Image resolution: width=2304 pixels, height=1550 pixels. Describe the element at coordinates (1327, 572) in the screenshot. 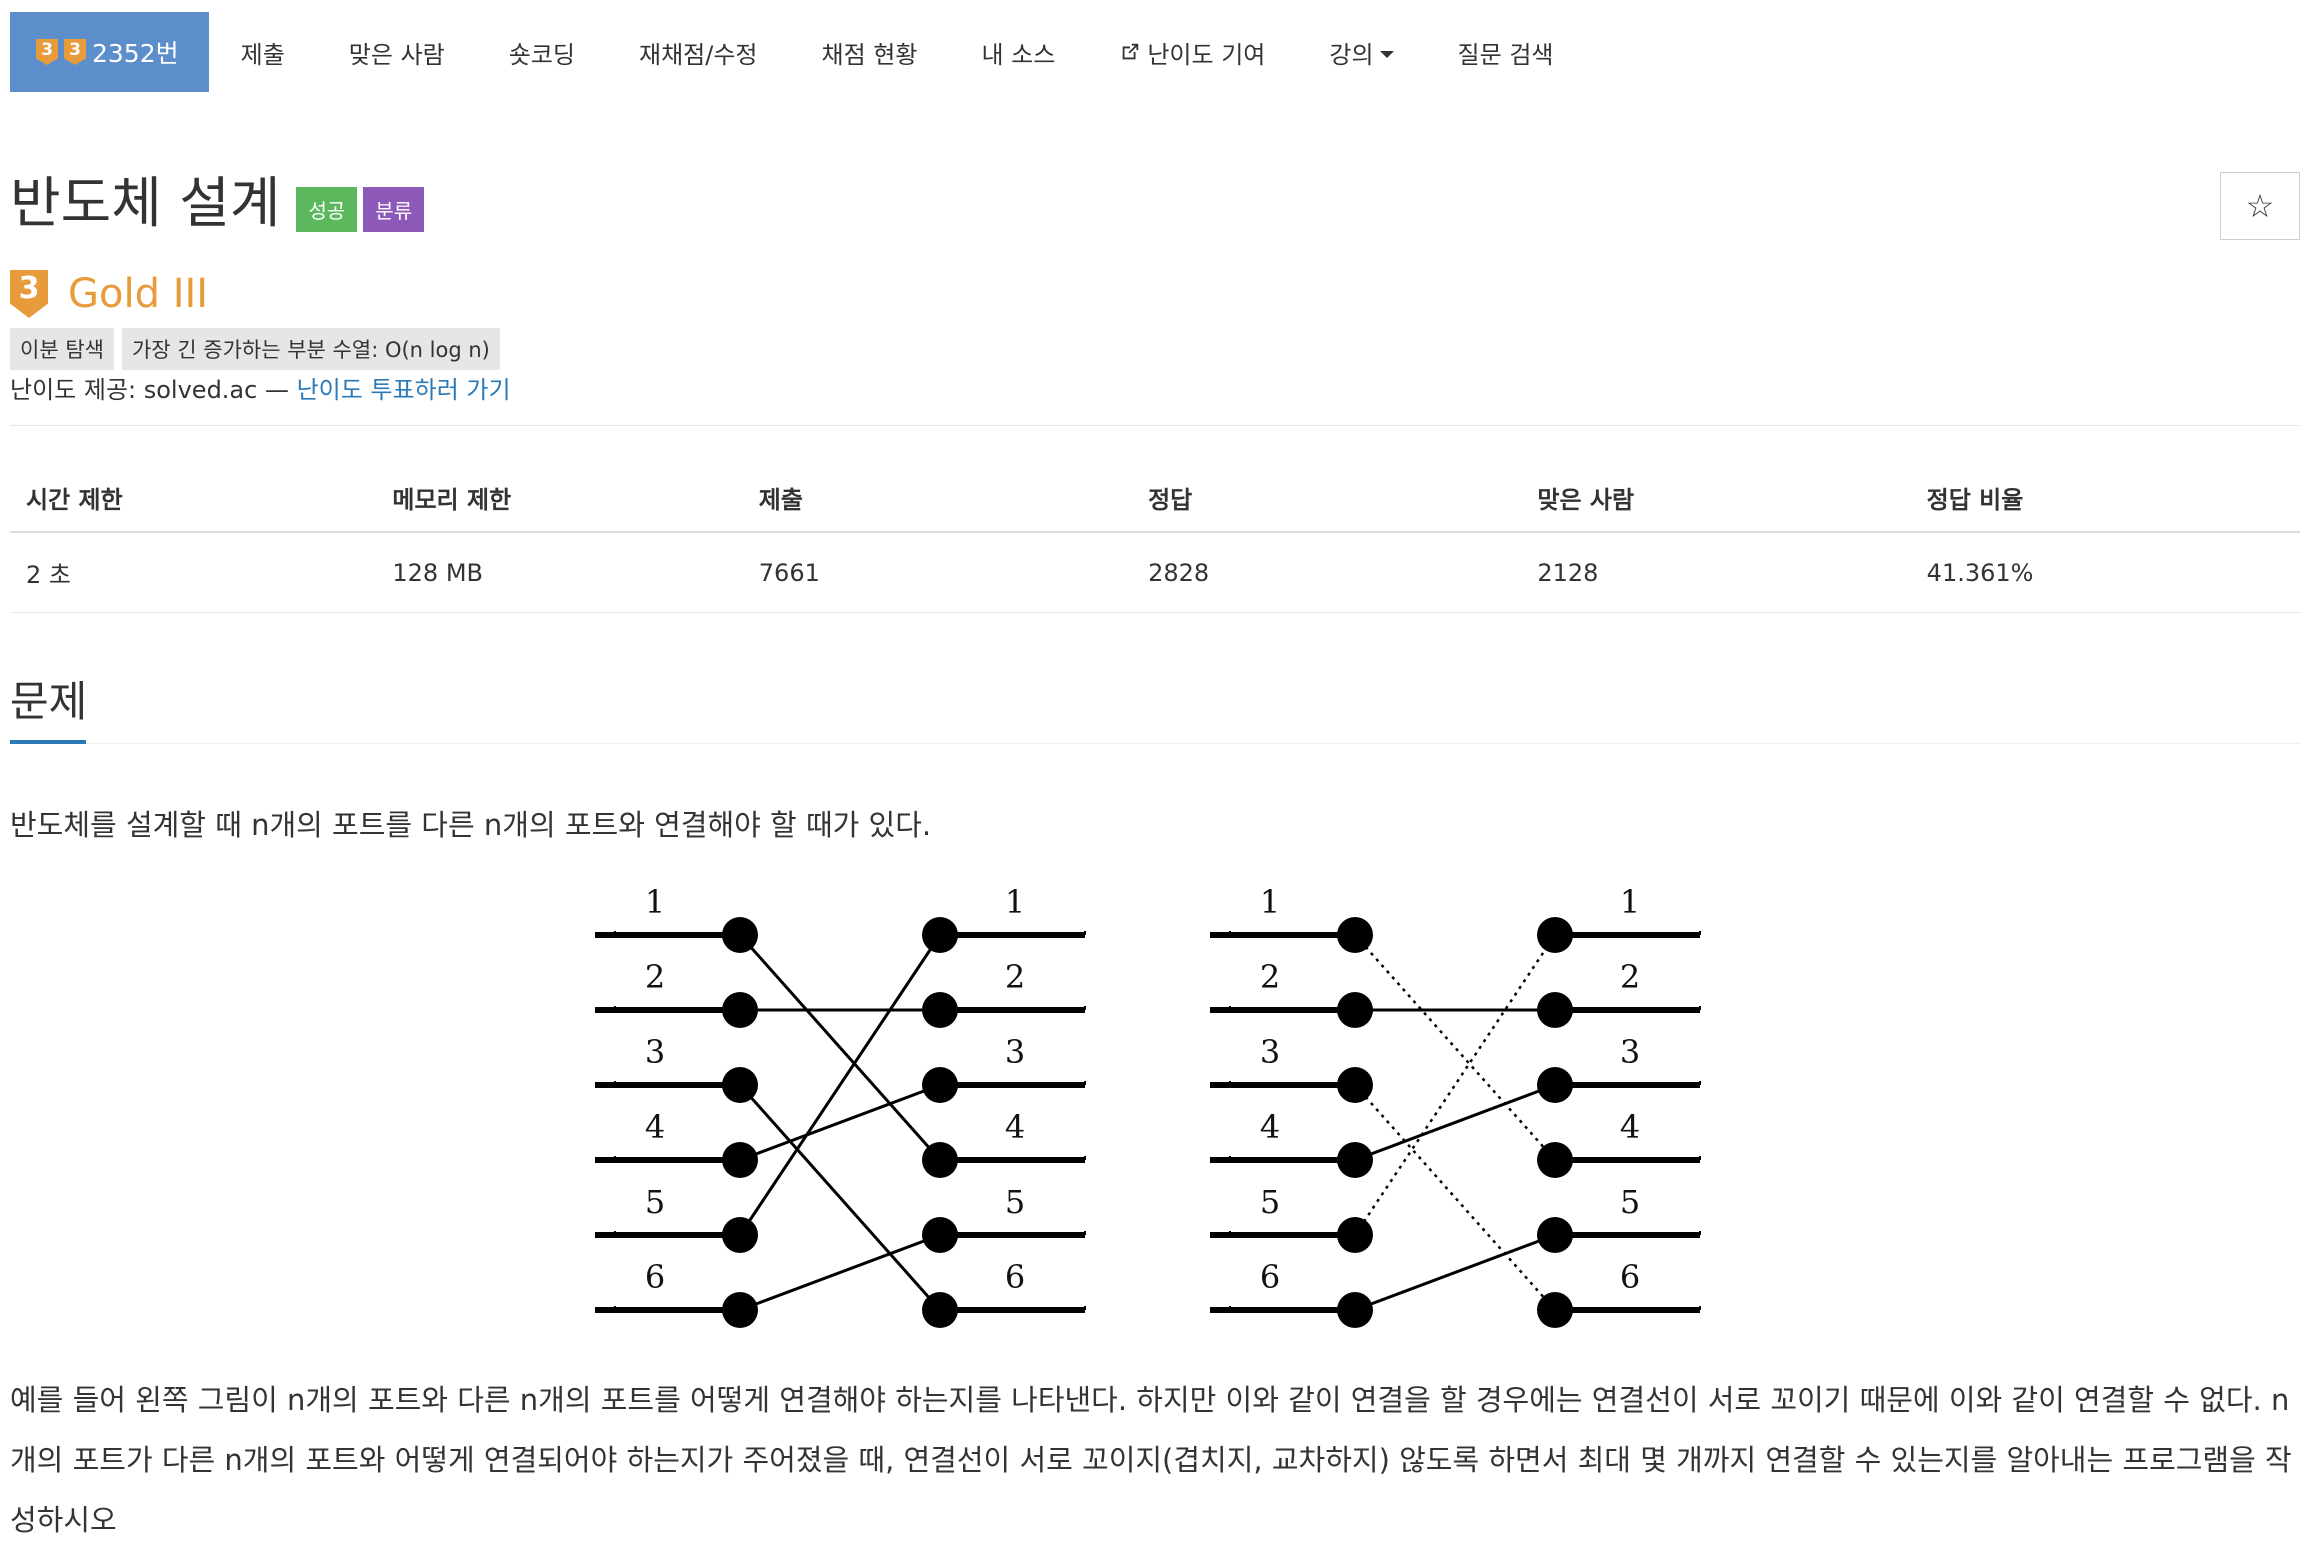

I see `table-cell: 2828` at that location.